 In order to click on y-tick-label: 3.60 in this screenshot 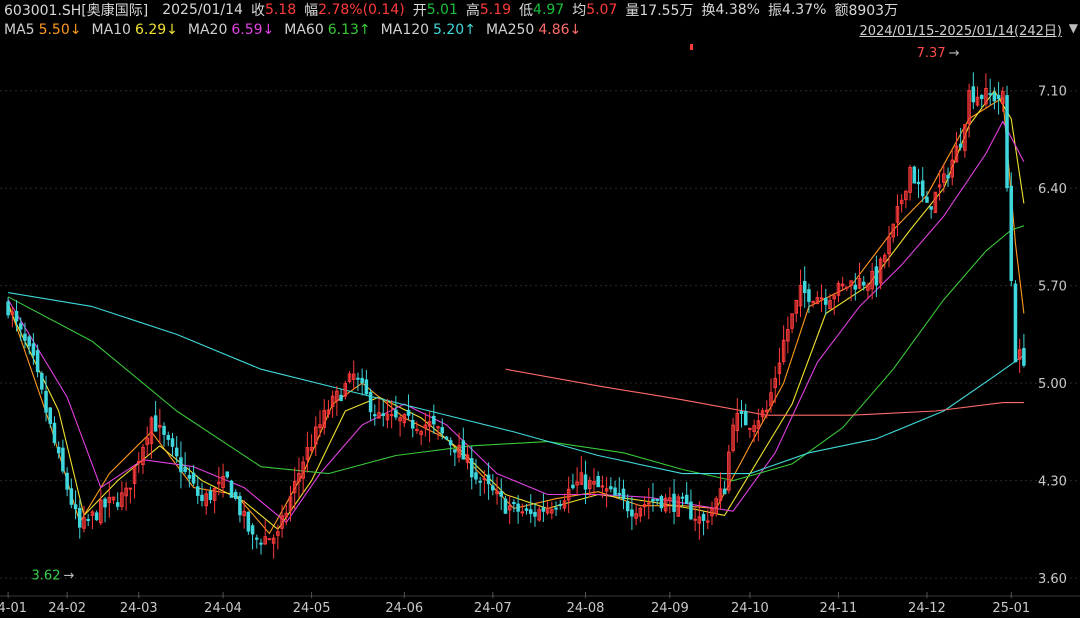, I will do `click(1052, 579)`.